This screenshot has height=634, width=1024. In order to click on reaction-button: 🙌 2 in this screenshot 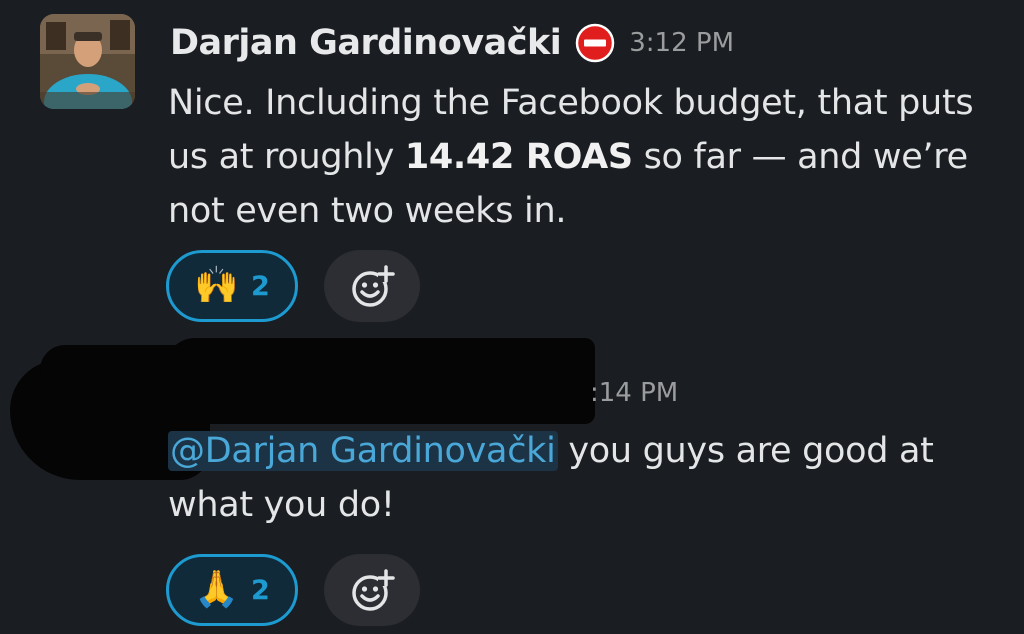, I will do `click(232, 286)`.